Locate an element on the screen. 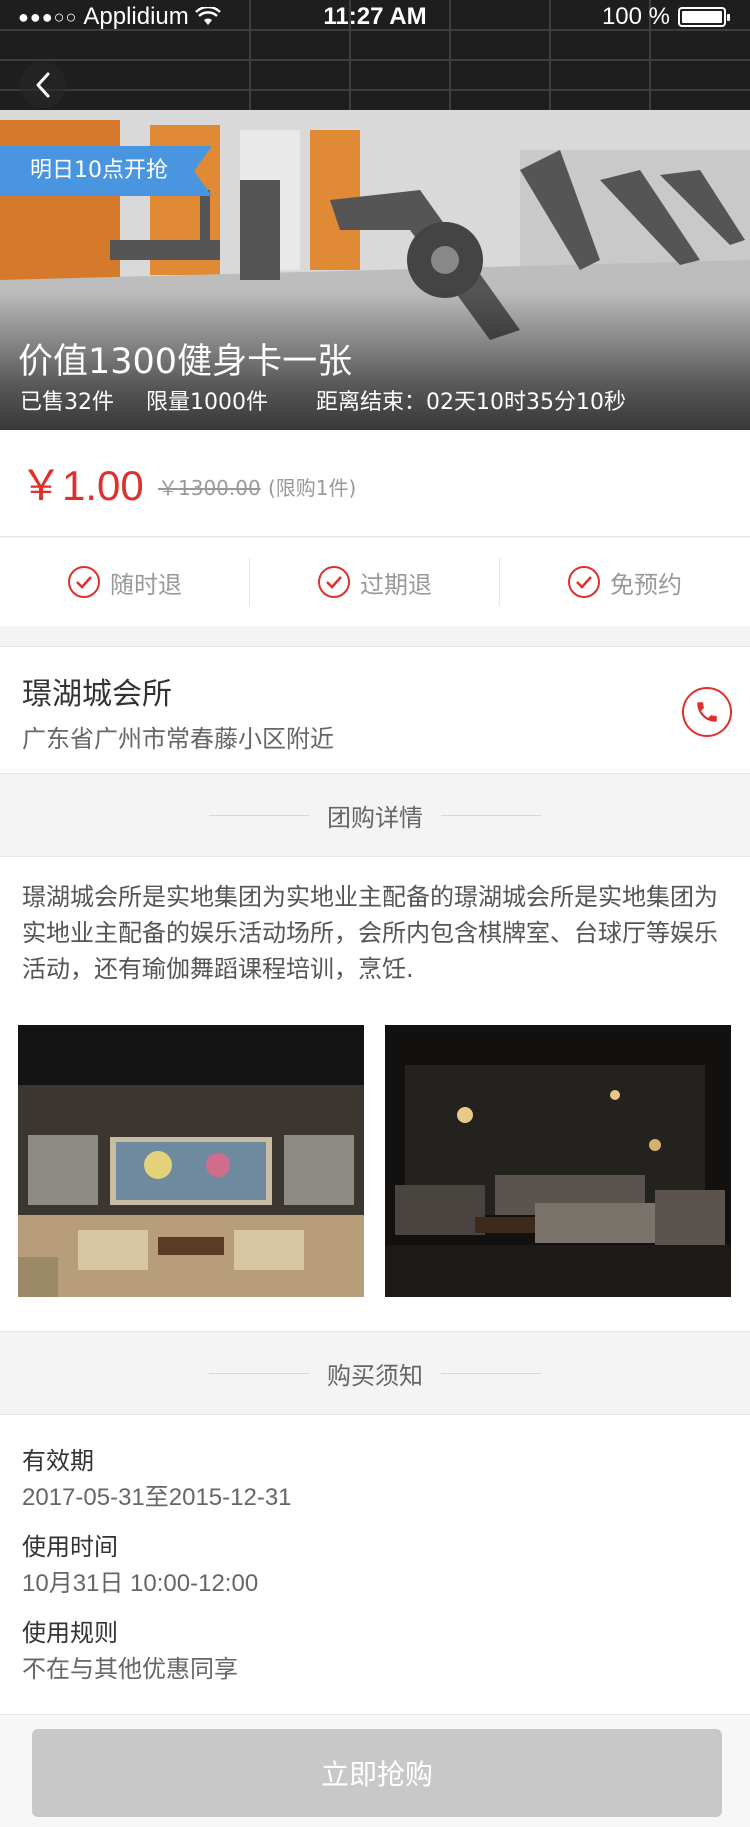  sale-start-ribbon: 明日10点开抢 is located at coordinates (106, 171).